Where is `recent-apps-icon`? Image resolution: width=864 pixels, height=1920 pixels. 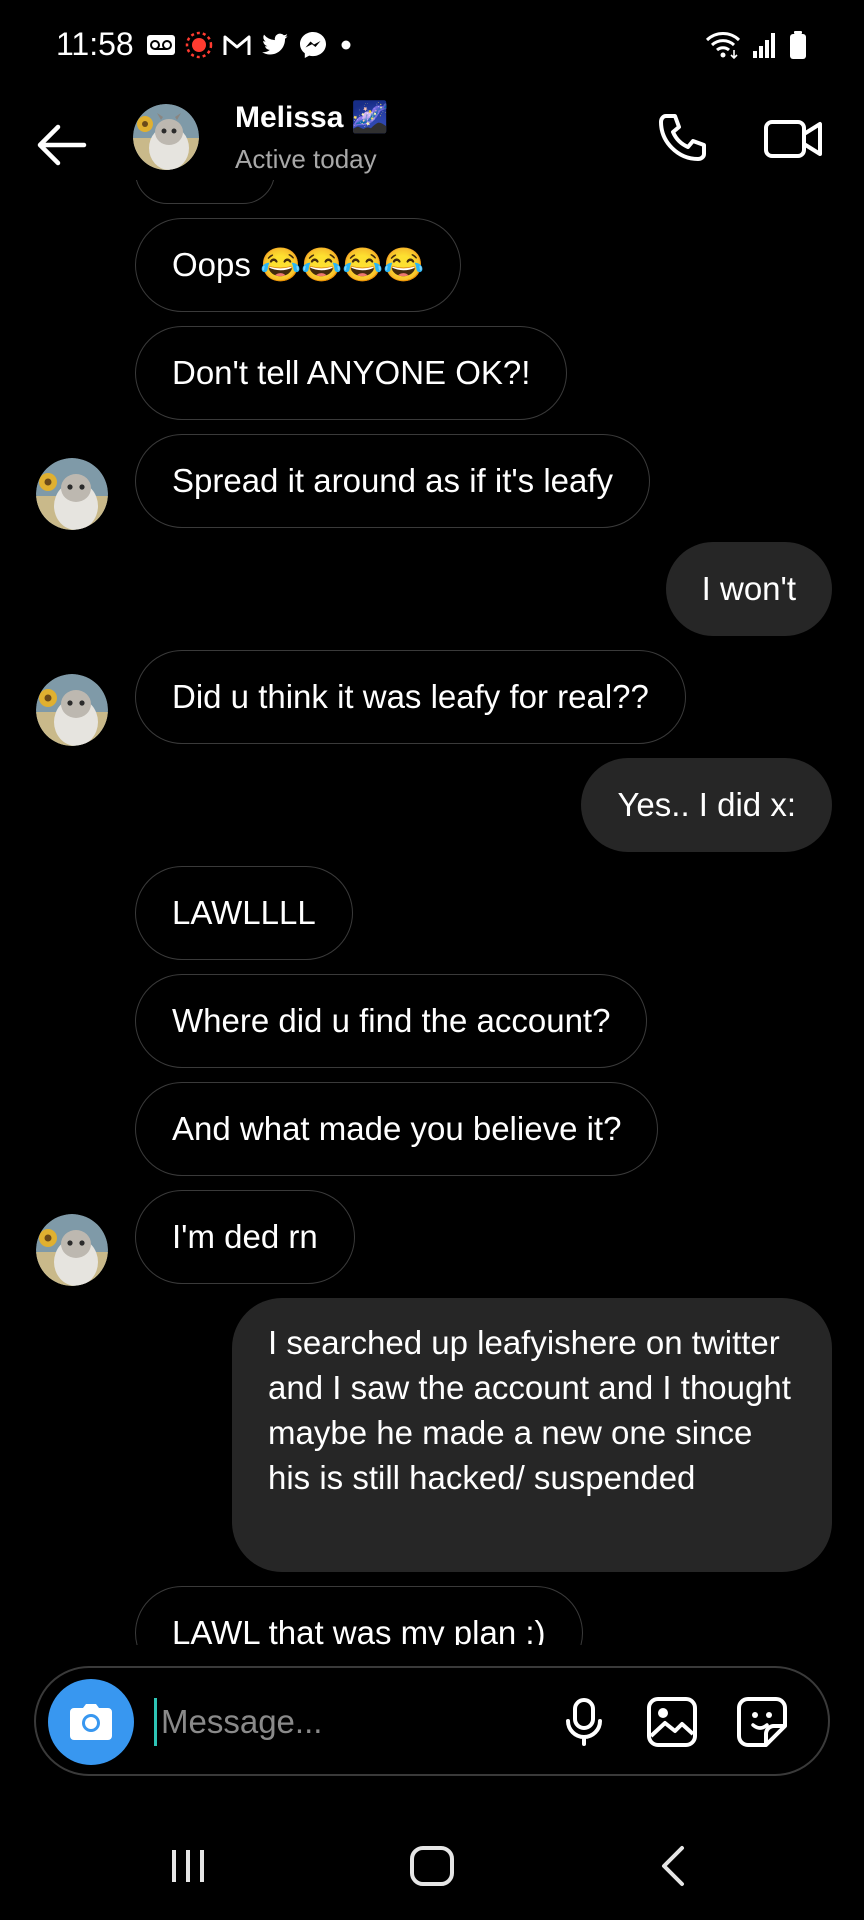 recent-apps-icon is located at coordinates (188, 1866).